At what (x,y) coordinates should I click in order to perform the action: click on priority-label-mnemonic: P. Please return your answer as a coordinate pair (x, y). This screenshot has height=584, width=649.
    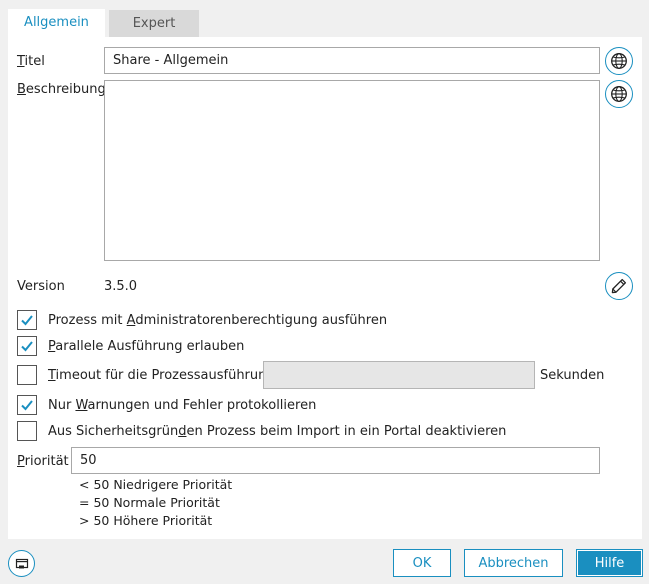
    Looking at the image, I should click on (21, 461).